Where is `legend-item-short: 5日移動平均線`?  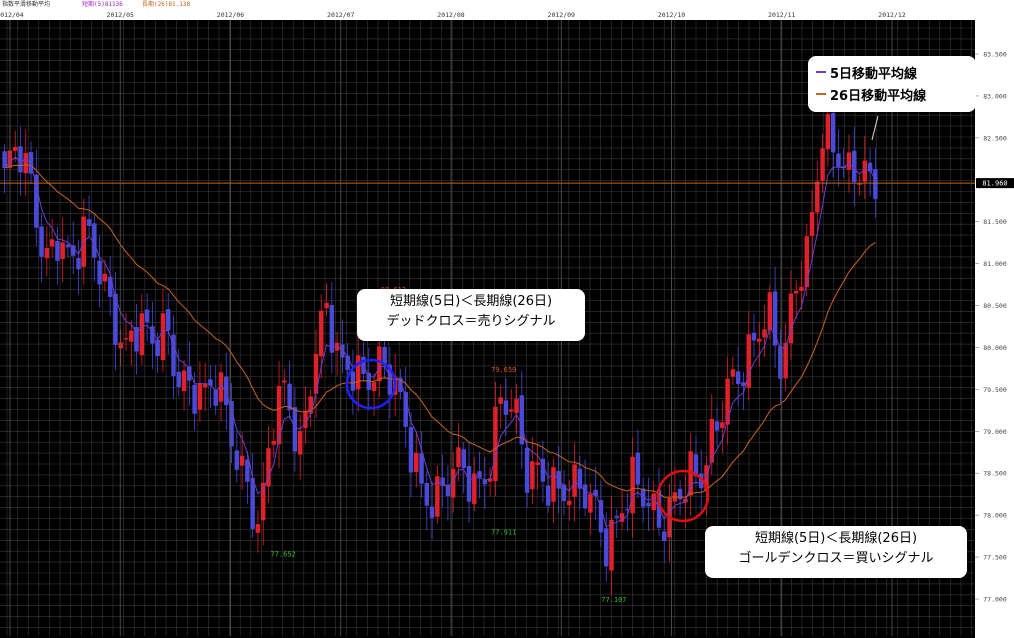
legend-item-short: 5日移動平均線 is located at coordinates (892, 72).